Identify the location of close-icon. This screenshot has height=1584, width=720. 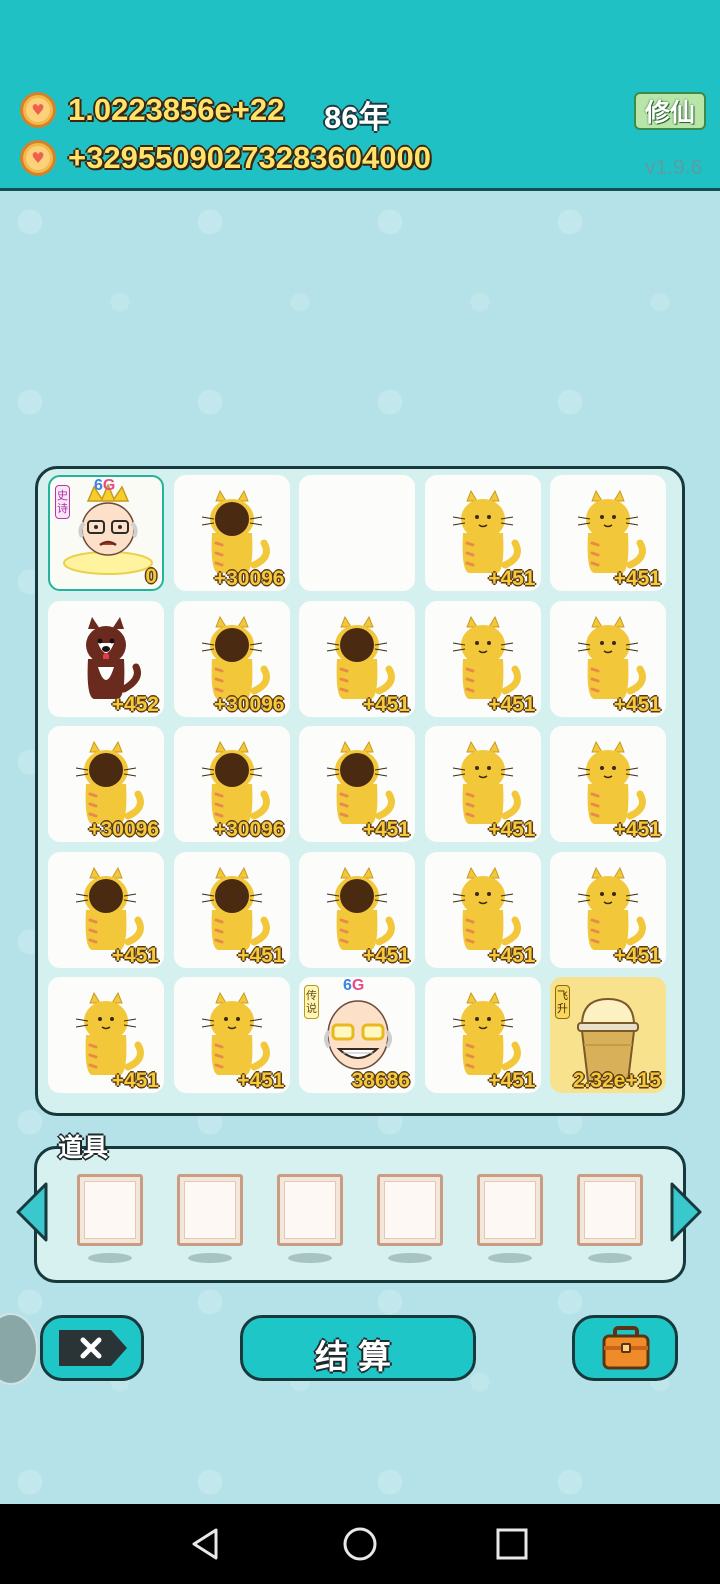
(93, 1348).